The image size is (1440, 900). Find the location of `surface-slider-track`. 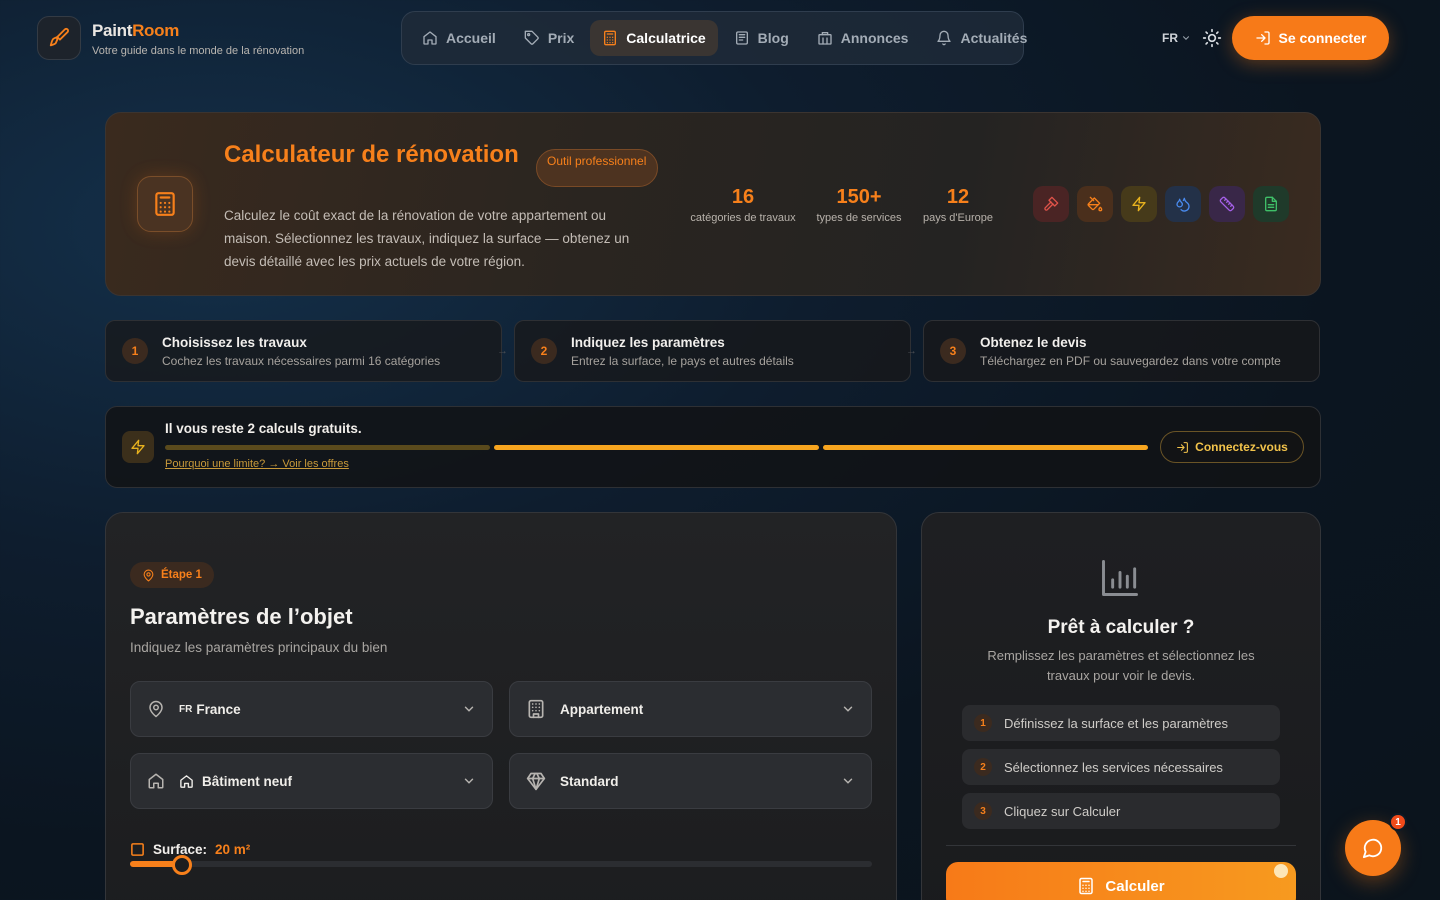

surface-slider-track is located at coordinates (501, 864).